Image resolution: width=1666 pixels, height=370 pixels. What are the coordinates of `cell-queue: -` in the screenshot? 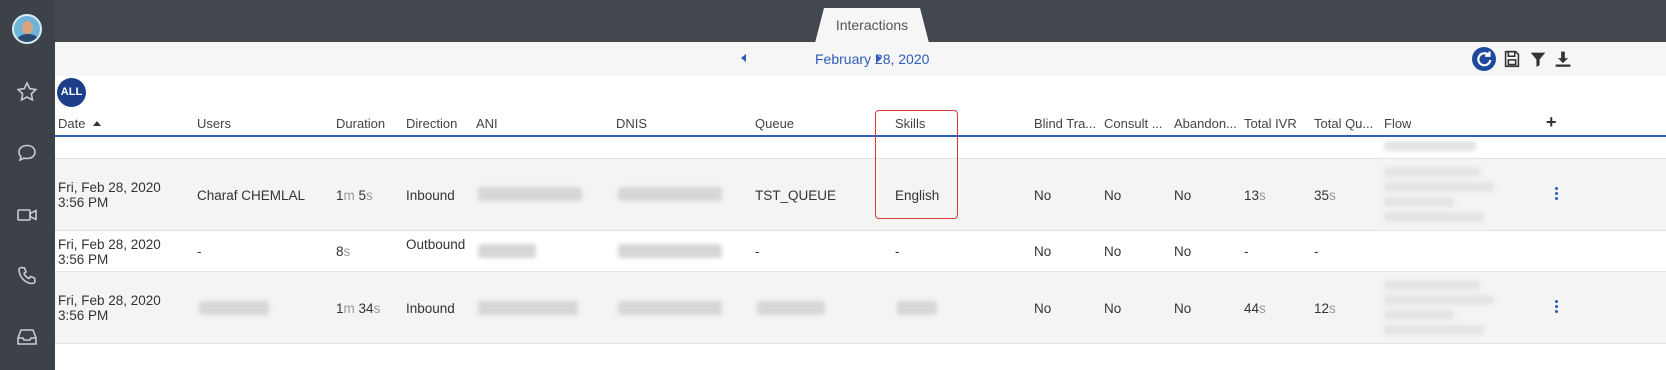 It's located at (757, 251).